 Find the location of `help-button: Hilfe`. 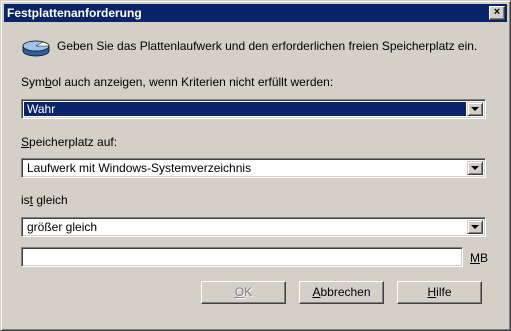

help-button: Hilfe is located at coordinates (439, 292).